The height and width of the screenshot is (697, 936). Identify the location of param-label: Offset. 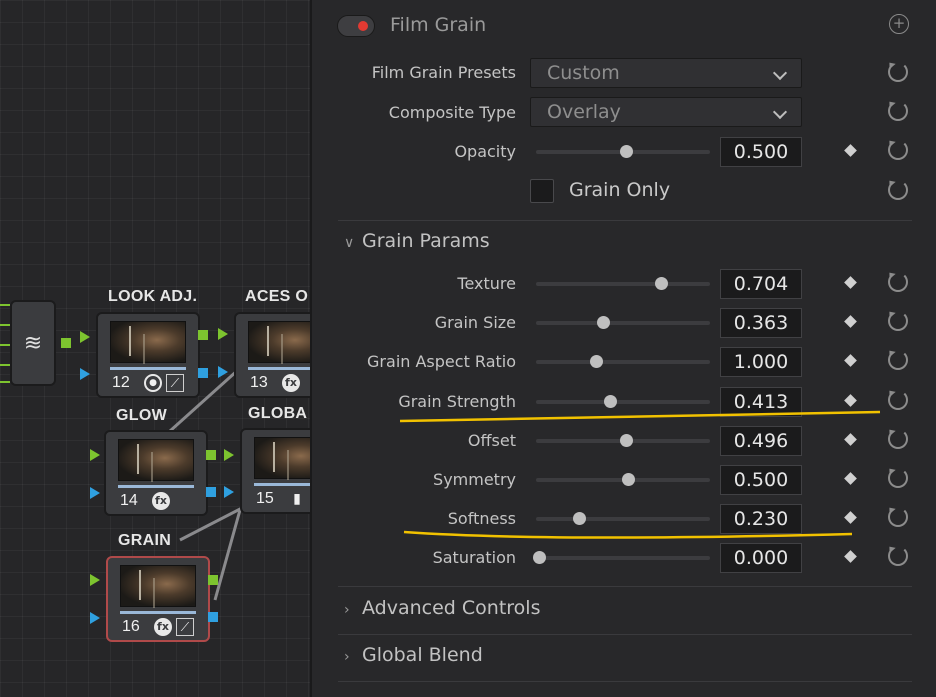
(491, 440).